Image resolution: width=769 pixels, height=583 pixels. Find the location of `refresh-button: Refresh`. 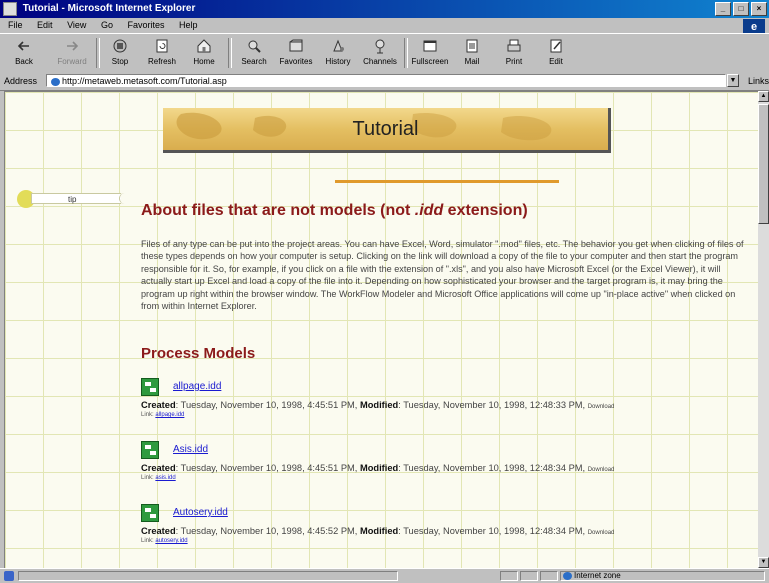

refresh-button: Refresh is located at coordinates (162, 53).